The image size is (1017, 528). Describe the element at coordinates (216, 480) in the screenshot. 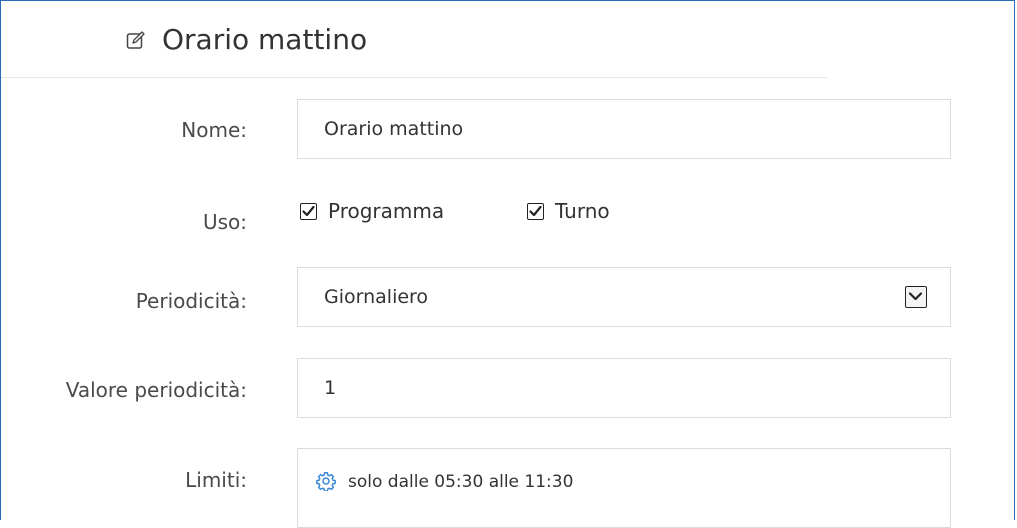

I see `limiti-label: Limiti:` at that location.